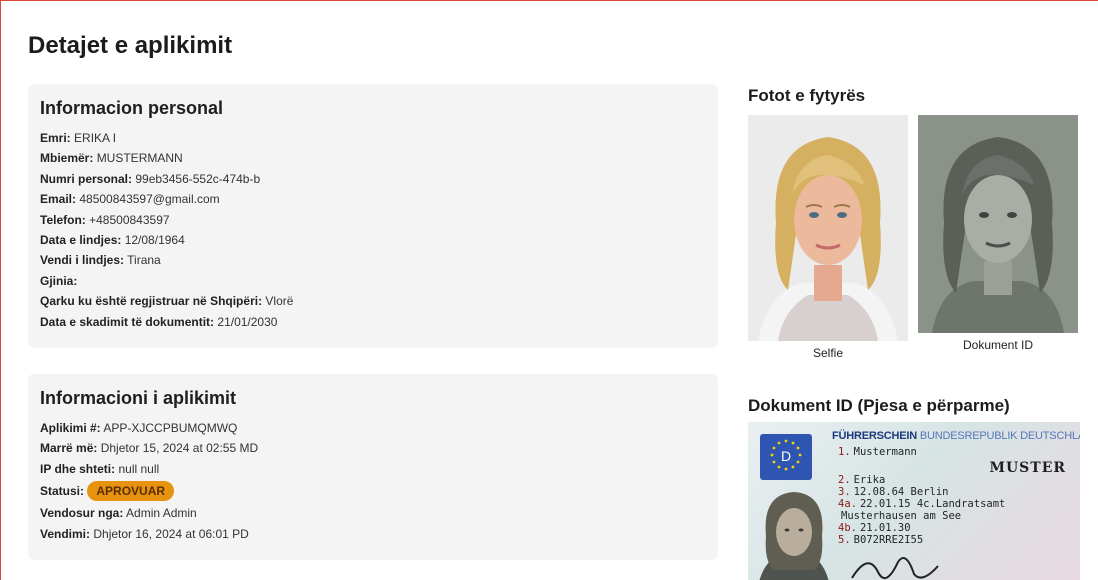 This screenshot has width=1098, height=580. What do you see at coordinates (78, 138) in the screenshot?
I see `field-first-name: Emri: ERIKA I` at bounding box center [78, 138].